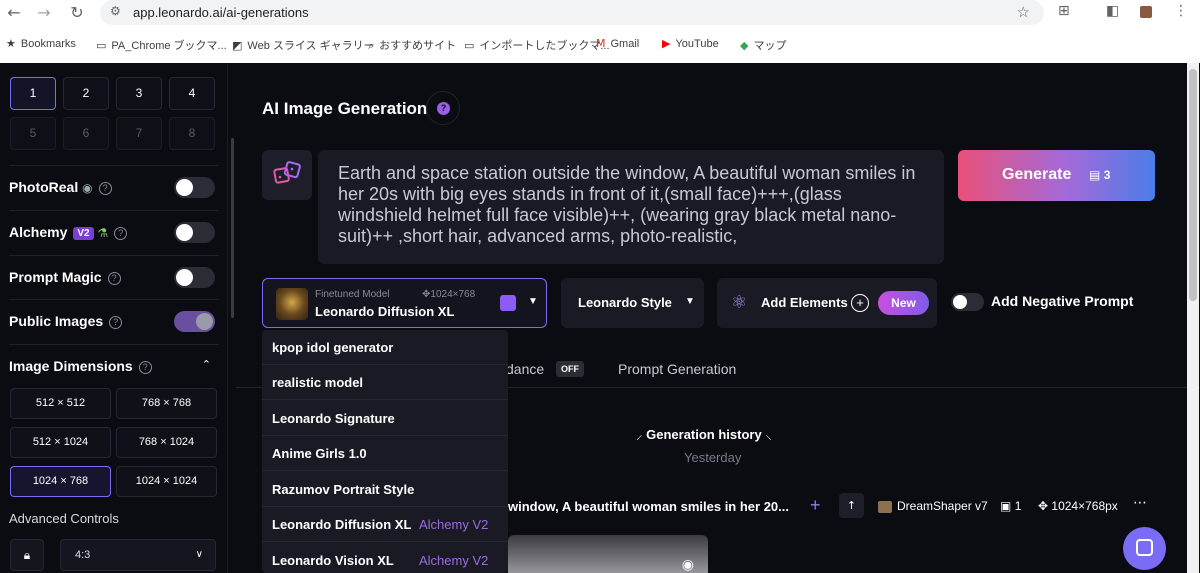 This screenshot has width=1200, height=573. Describe the element at coordinates (677, 369) in the screenshot. I see `tab-prompt-generation: Prompt Generation` at that location.